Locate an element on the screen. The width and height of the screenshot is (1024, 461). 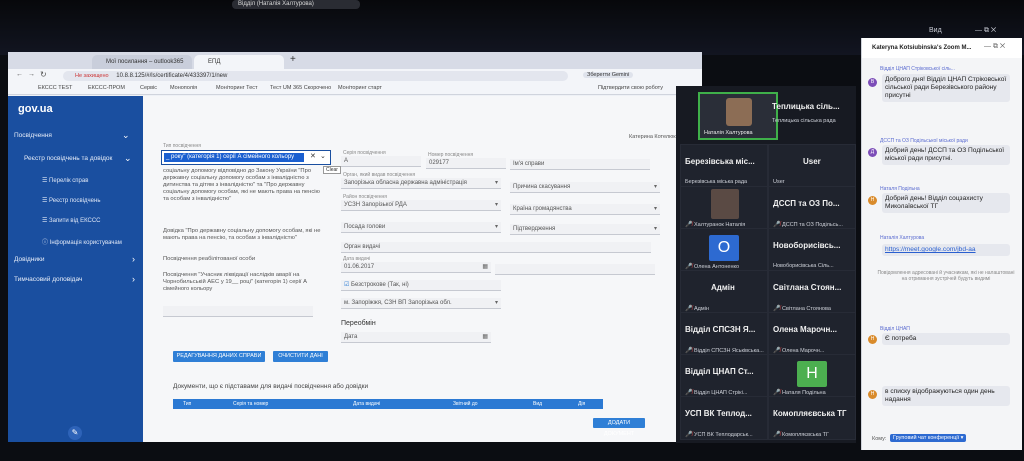
bookmark: ЕКССС-ПРОМ is located at coordinates (106, 88).